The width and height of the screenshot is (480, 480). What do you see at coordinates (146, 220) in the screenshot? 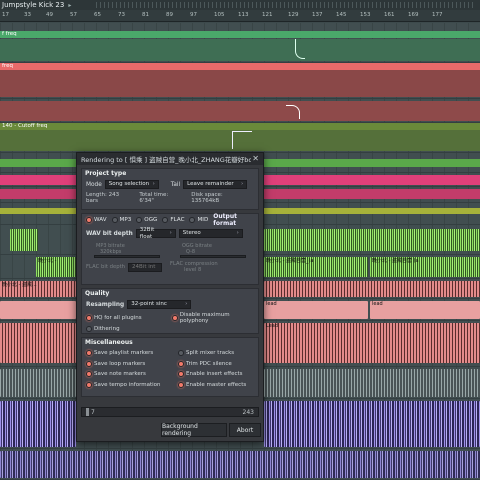
I see `format-ogg-radio: OGG` at bounding box center [146, 220].